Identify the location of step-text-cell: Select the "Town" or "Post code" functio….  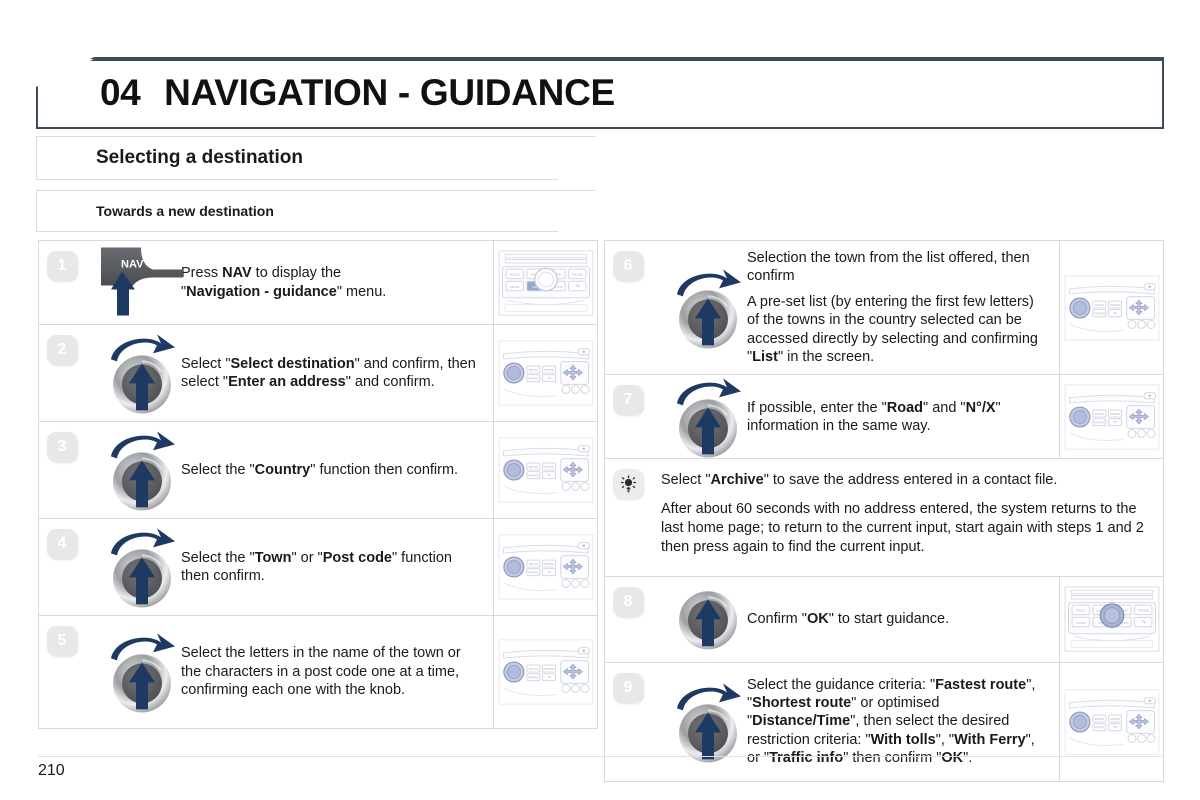
(335, 567).